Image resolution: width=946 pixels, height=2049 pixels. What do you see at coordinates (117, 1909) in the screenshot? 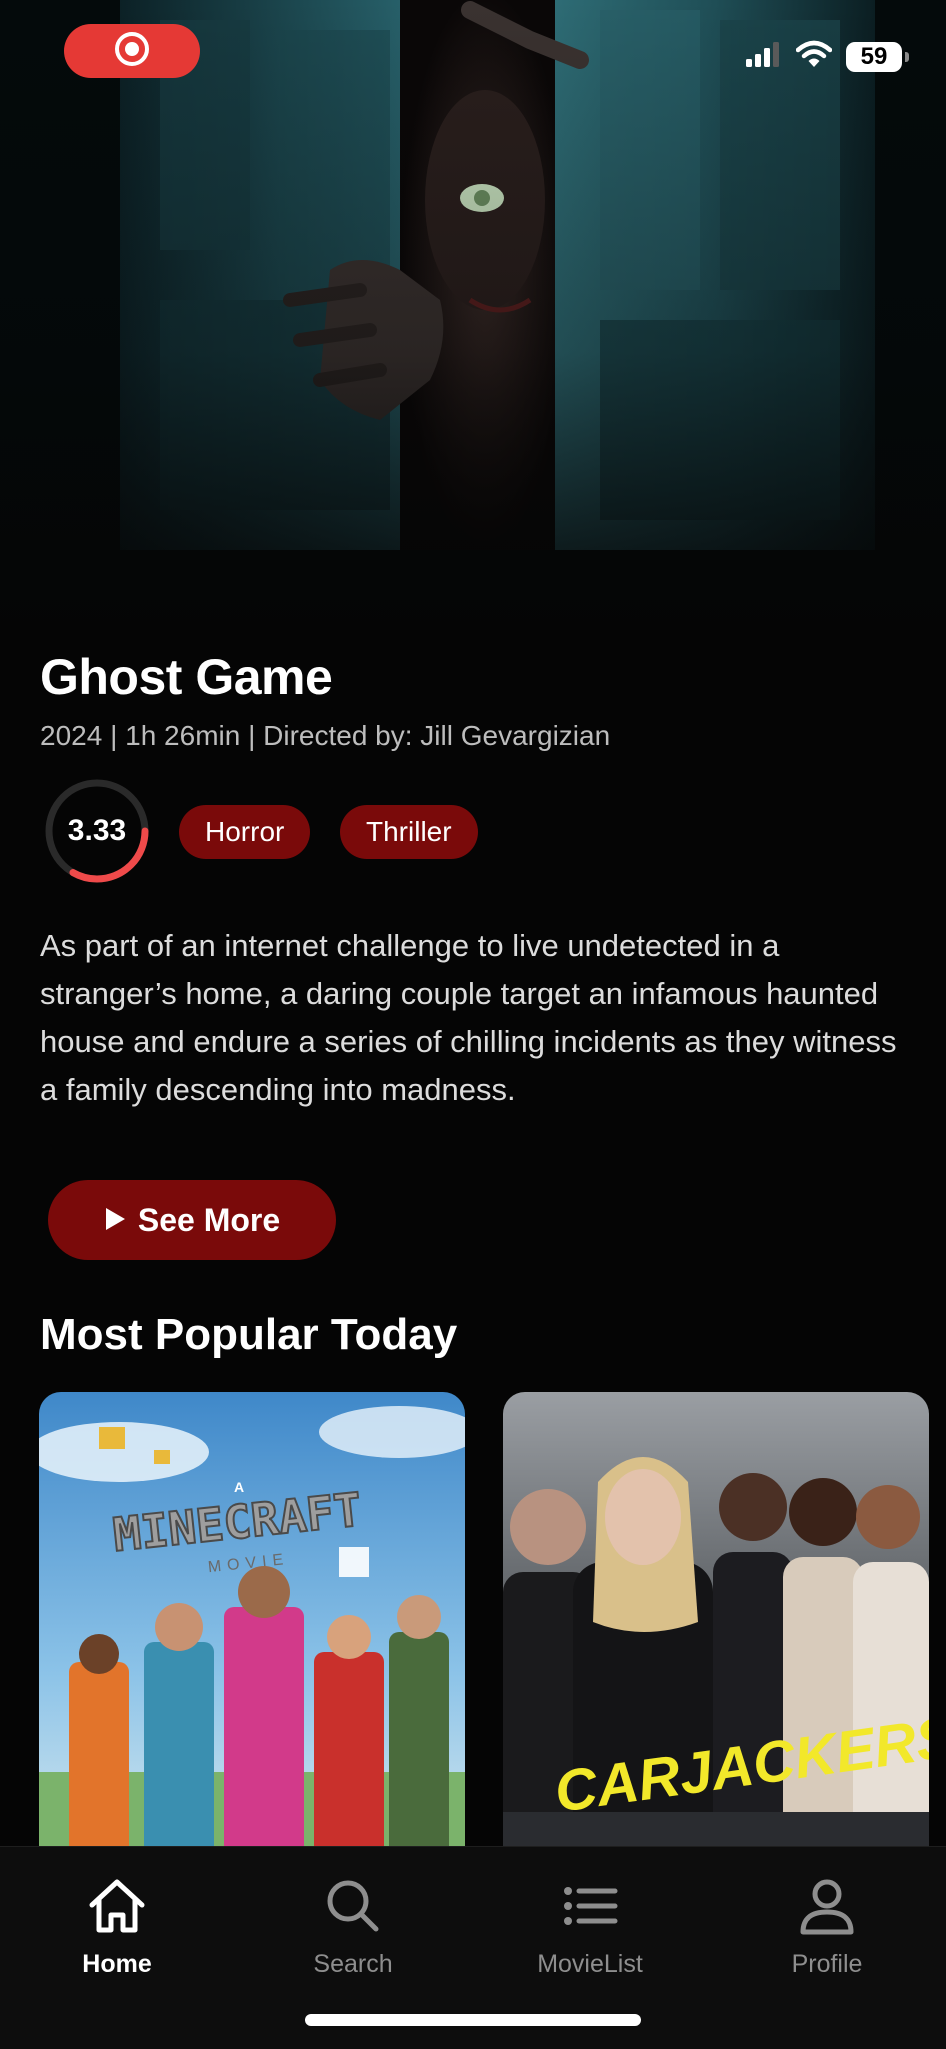
I see `home-icon` at bounding box center [117, 1909].